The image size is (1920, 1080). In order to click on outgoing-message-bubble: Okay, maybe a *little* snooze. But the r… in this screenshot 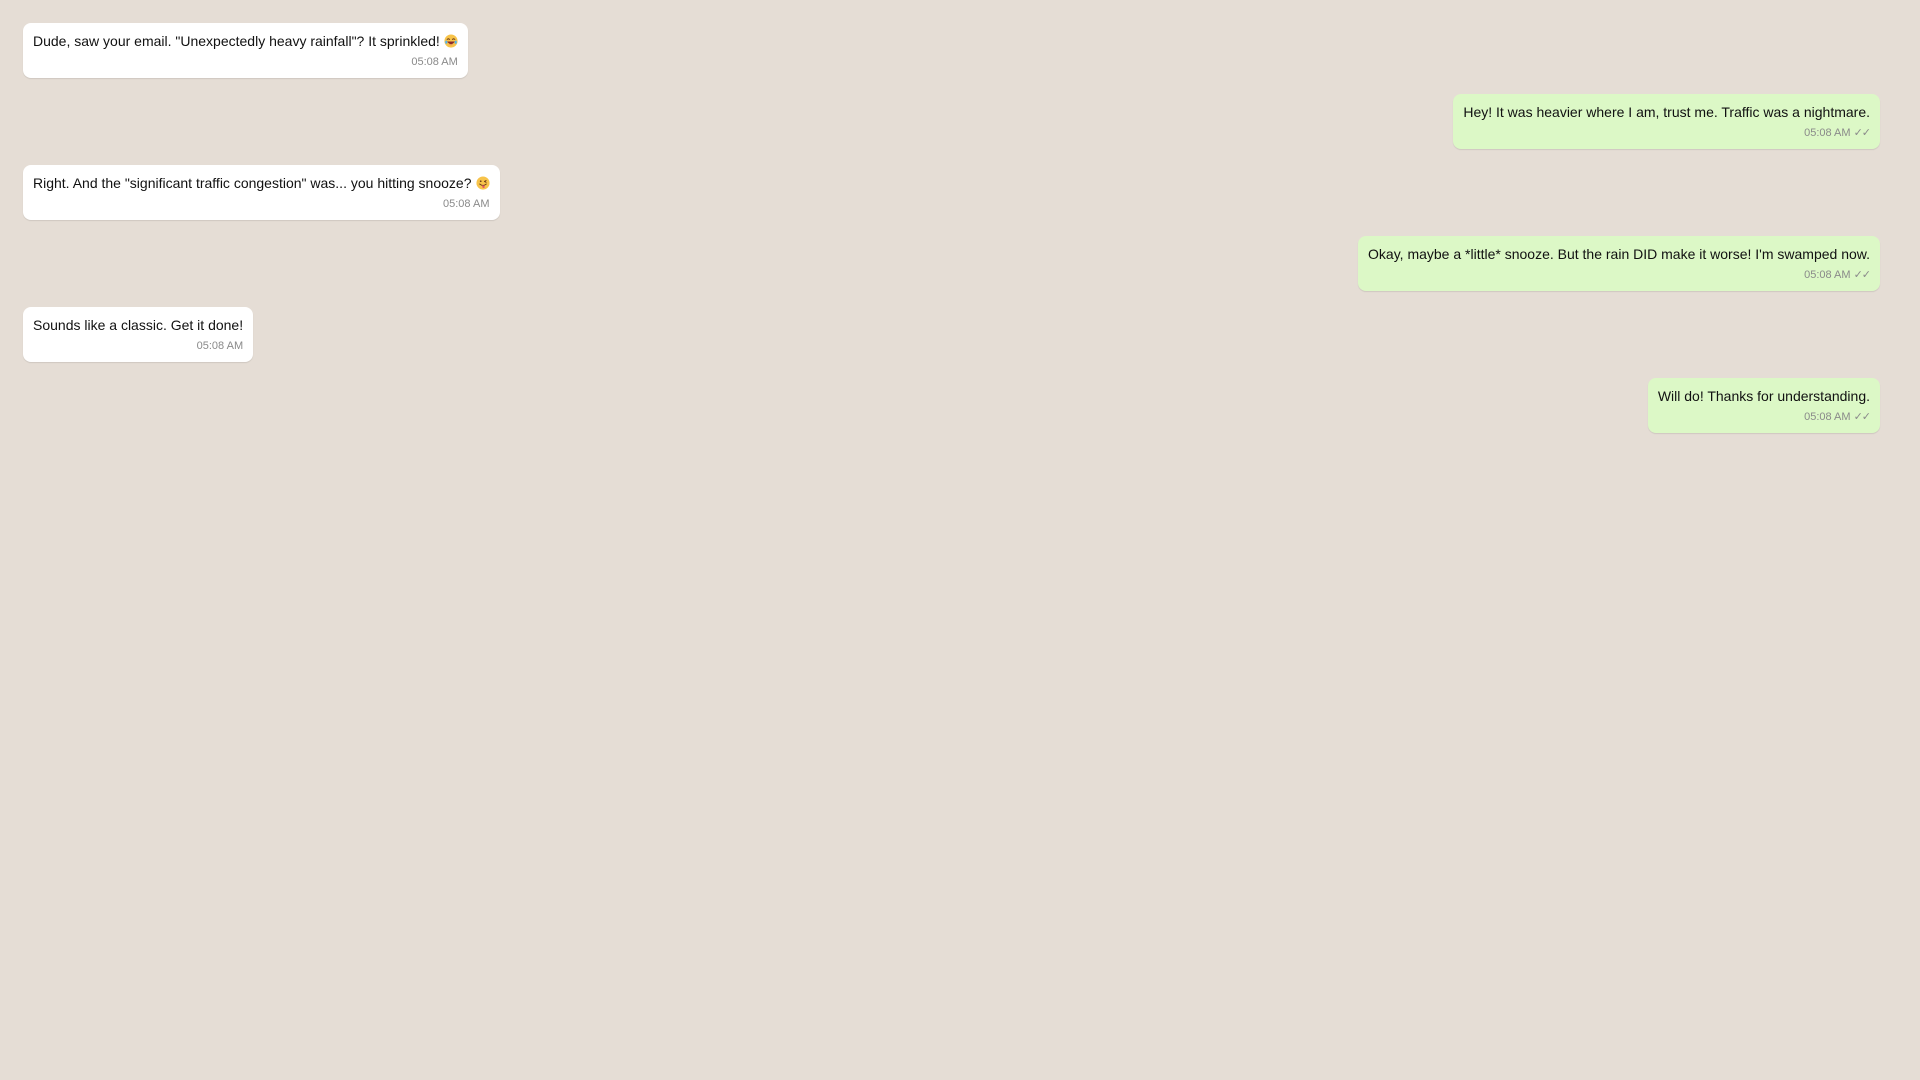, I will do `click(1619, 263)`.